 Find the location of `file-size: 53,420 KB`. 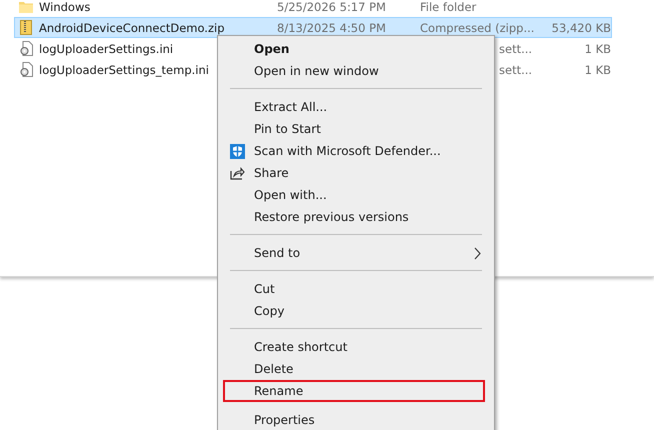

file-size: 53,420 KB is located at coordinates (581, 27).